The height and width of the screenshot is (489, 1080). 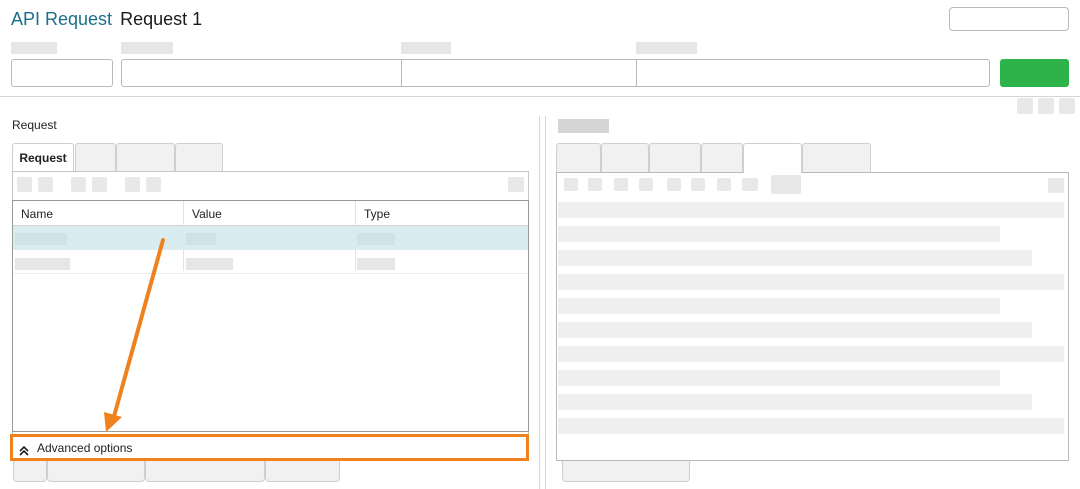 What do you see at coordinates (24, 449) in the screenshot?
I see `double-chevron-up-icon` at bounding box center [24, 449].